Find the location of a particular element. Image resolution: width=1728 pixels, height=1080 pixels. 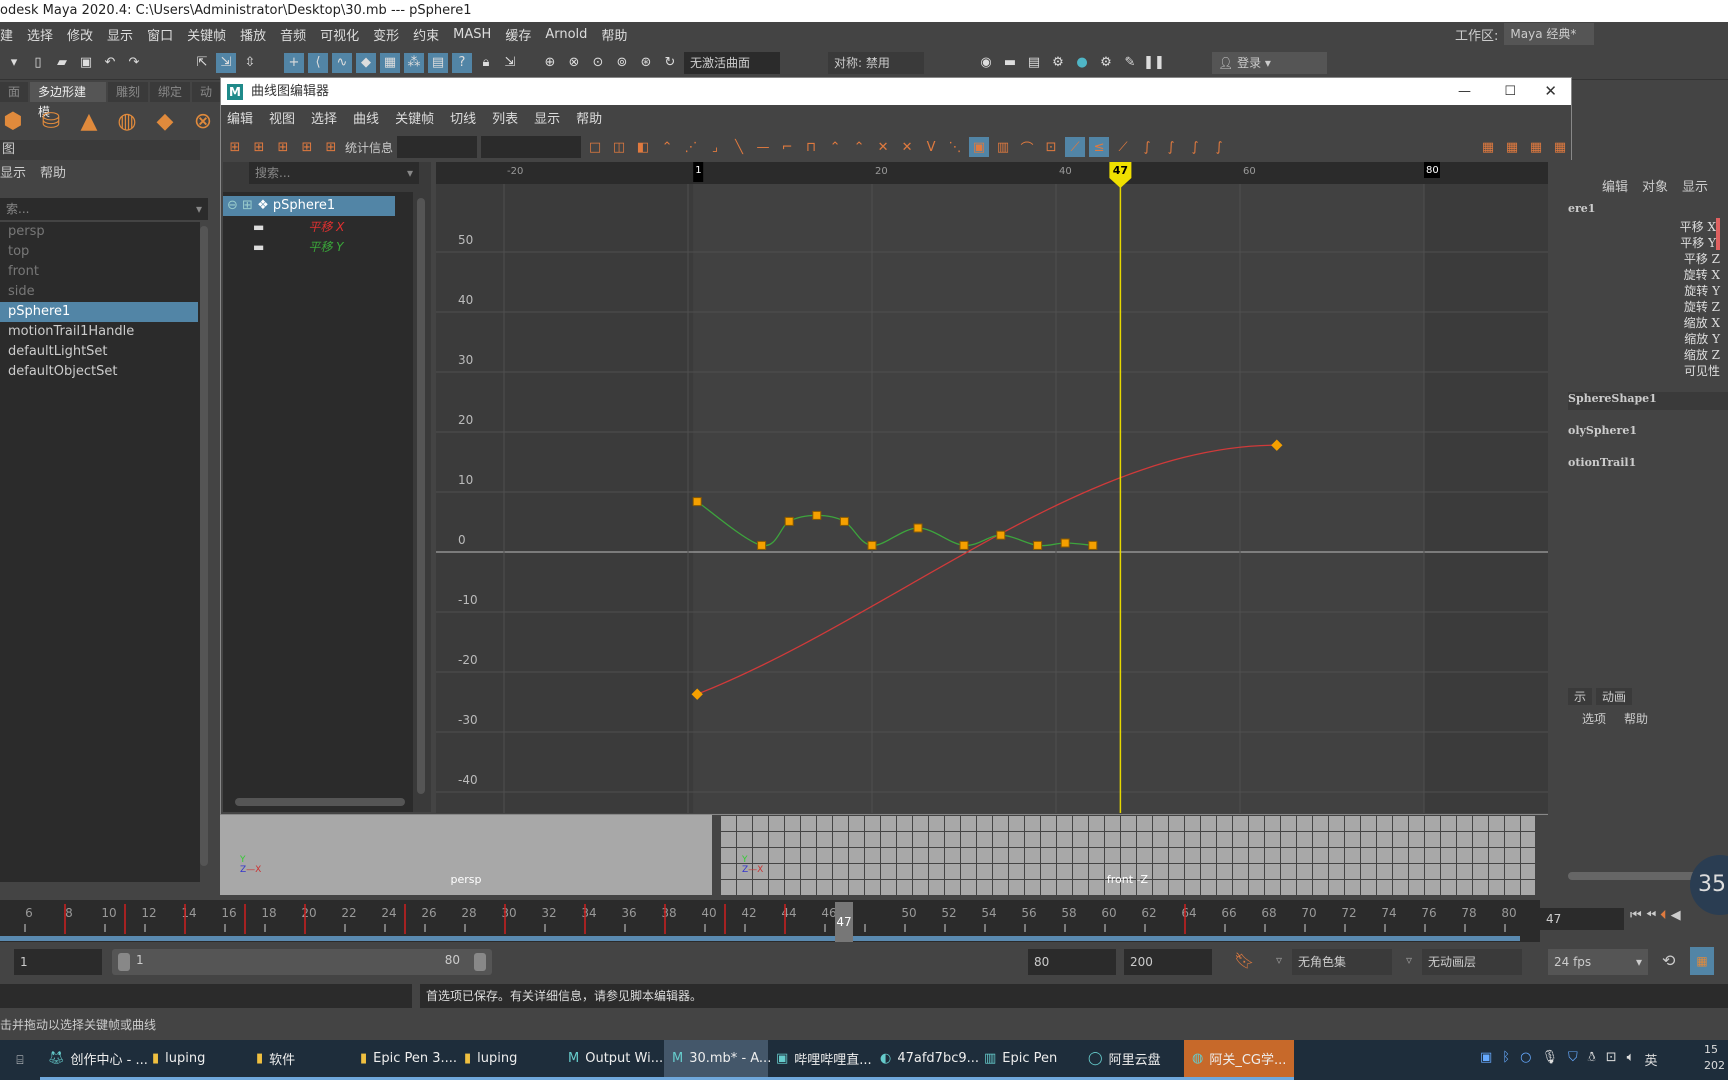

menu-item: MASH is located at coordinates (472, 34).